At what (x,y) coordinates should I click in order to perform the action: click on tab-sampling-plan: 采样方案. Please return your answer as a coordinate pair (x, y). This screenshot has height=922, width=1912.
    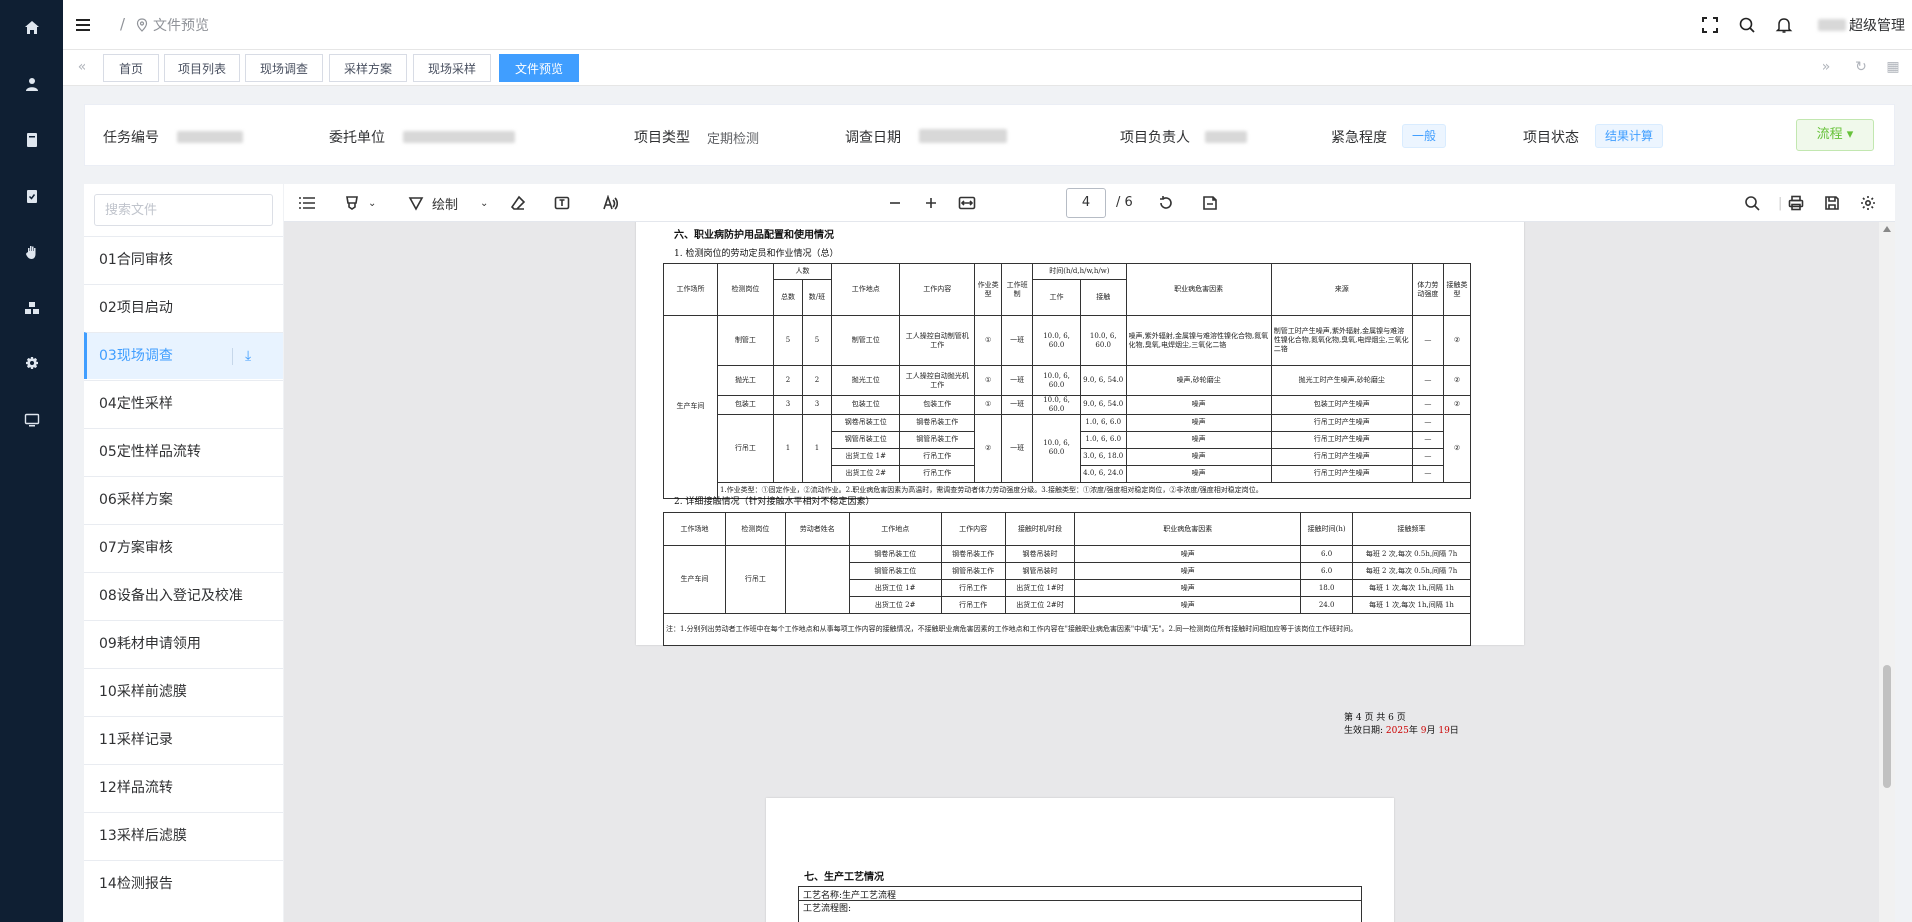
    Looking at the image, I should click on (368, 68).